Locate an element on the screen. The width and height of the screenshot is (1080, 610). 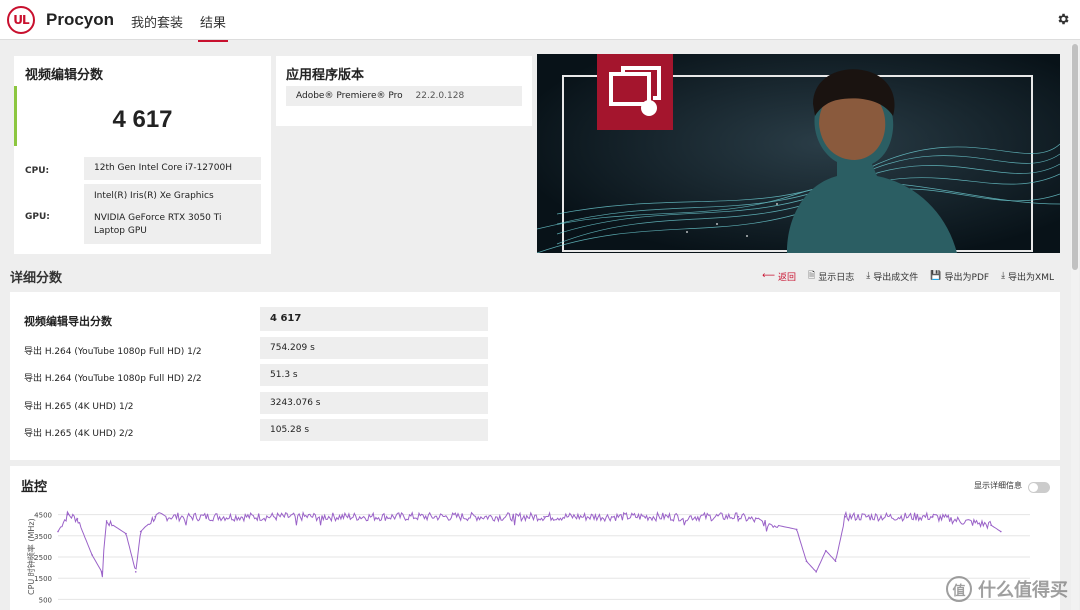
watermark: 值 什么值得买 is located at coordinates (1007, 589).